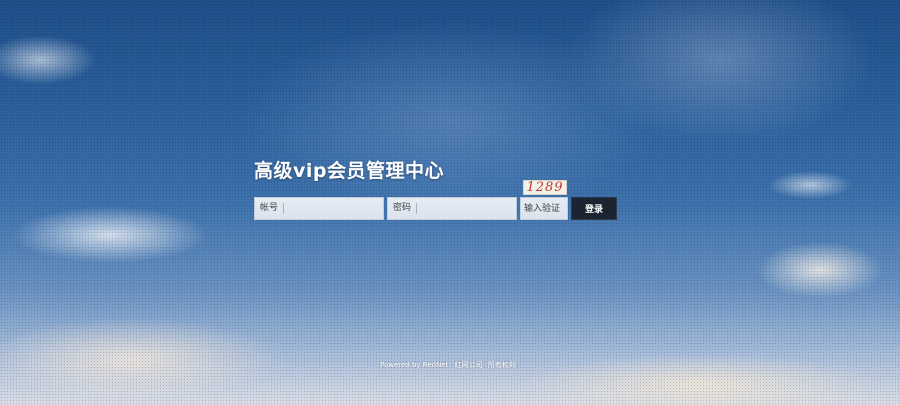 This screenshot has height=405, width=900. Describe the element at coordinates (502, 365) in the screenshot. I see `footer-link-rights: 所有权利` at that location.